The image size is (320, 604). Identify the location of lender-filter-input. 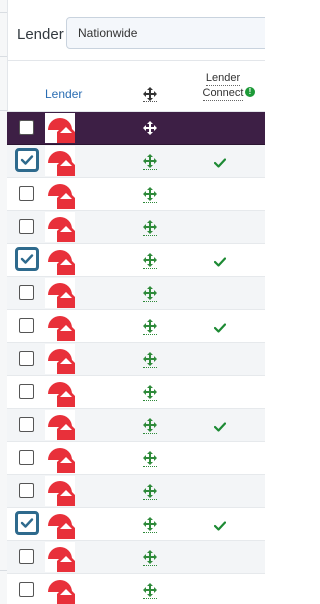
(165, 33).